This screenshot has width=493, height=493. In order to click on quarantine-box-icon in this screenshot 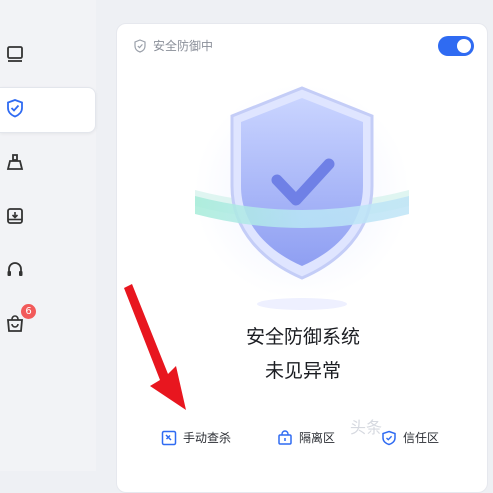, I will do `click(285, 437)`.